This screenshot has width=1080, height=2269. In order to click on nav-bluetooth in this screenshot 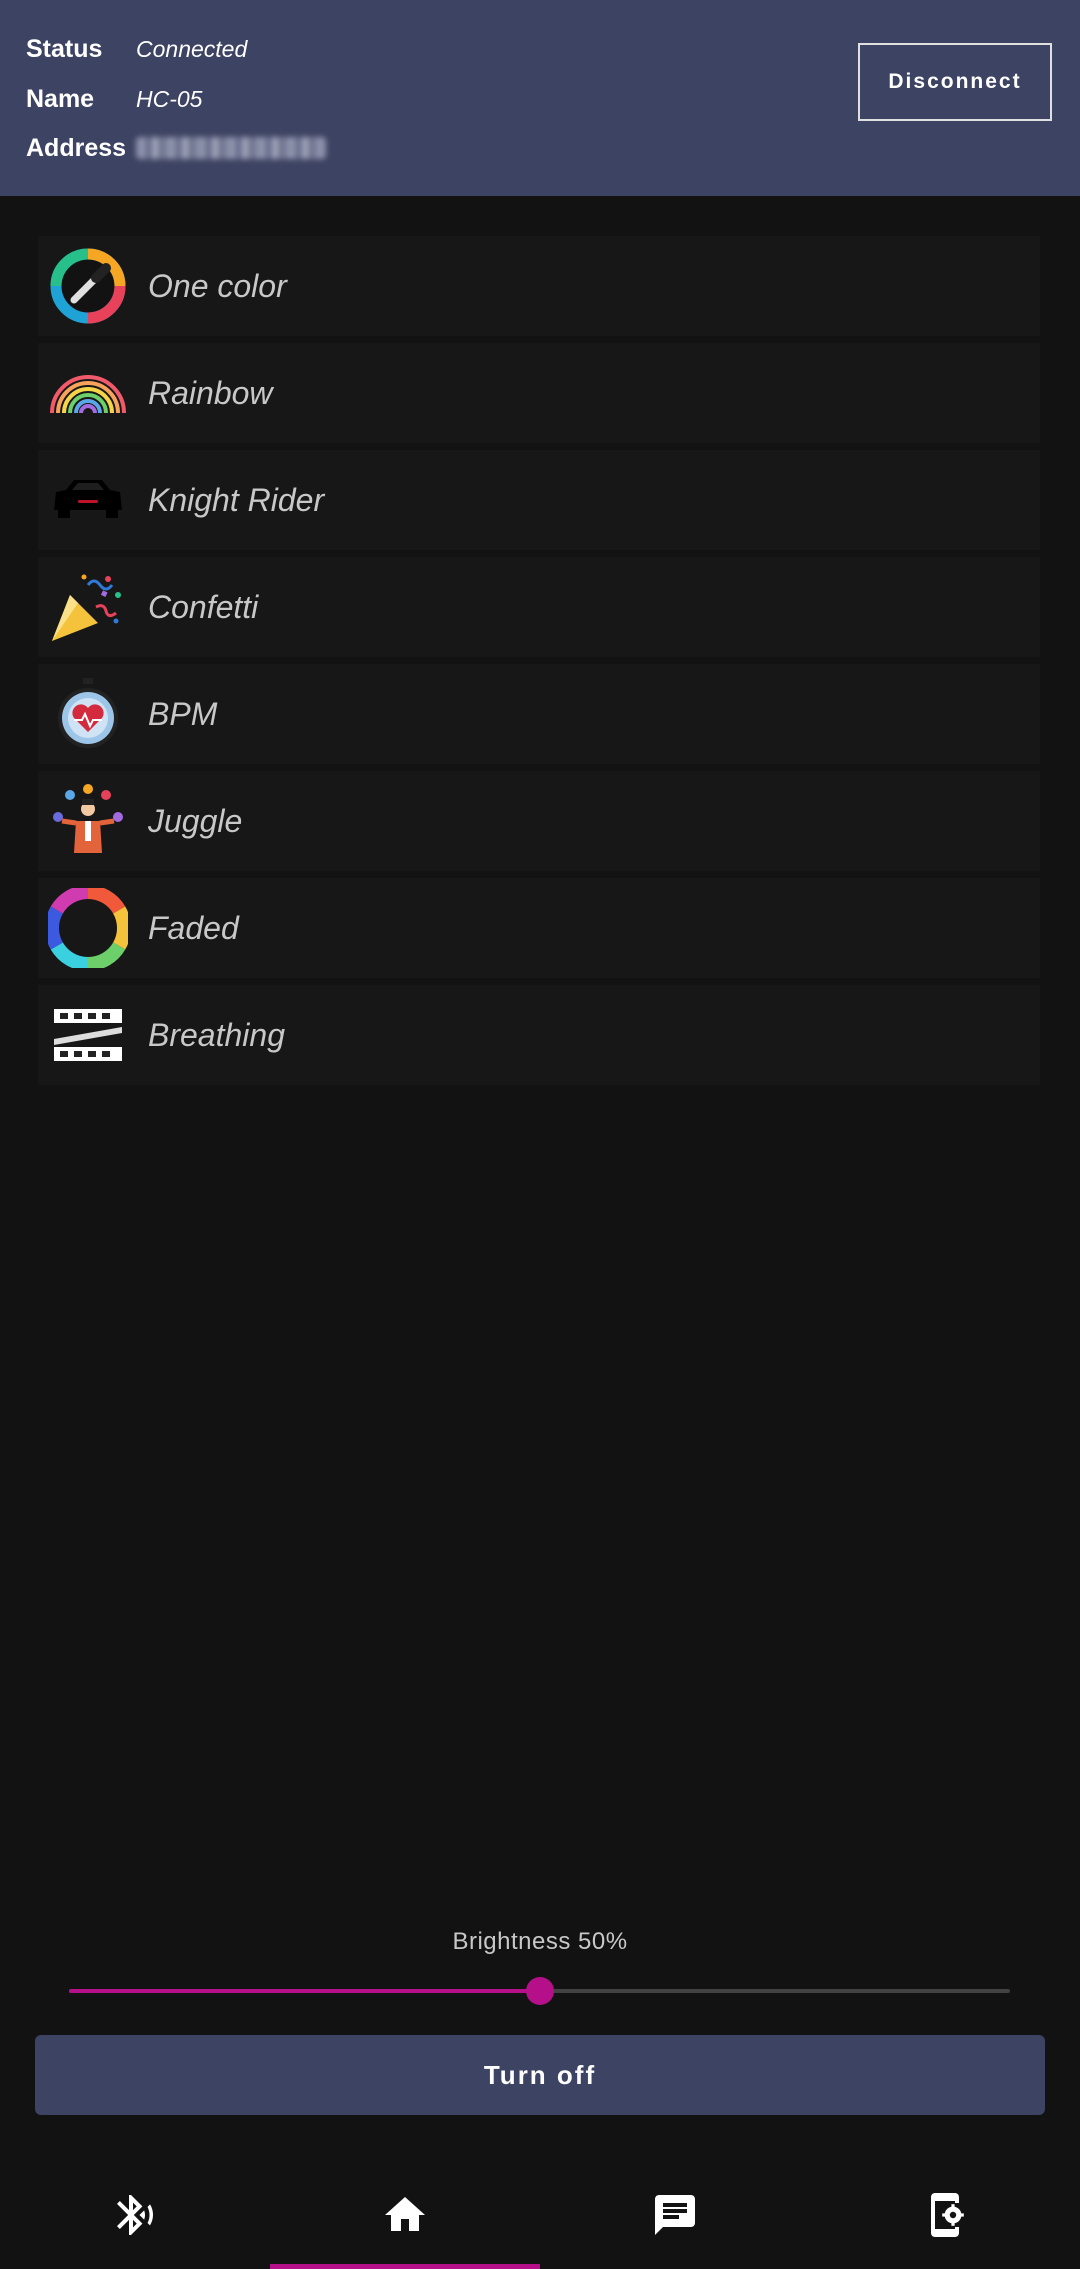, I will do `click(135, 2214)`.